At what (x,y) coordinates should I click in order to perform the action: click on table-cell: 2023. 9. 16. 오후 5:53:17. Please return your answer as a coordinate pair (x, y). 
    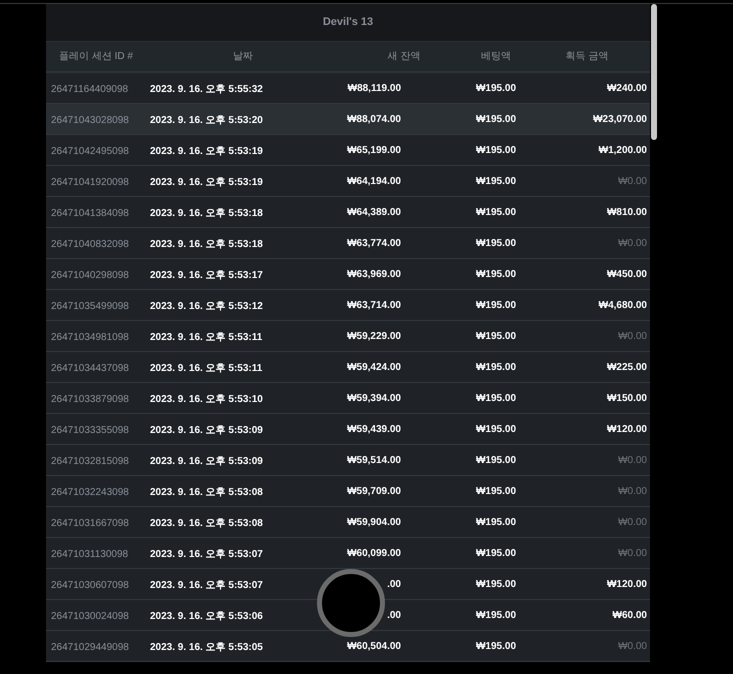
    Looking at the image, I should click on (206, 275).